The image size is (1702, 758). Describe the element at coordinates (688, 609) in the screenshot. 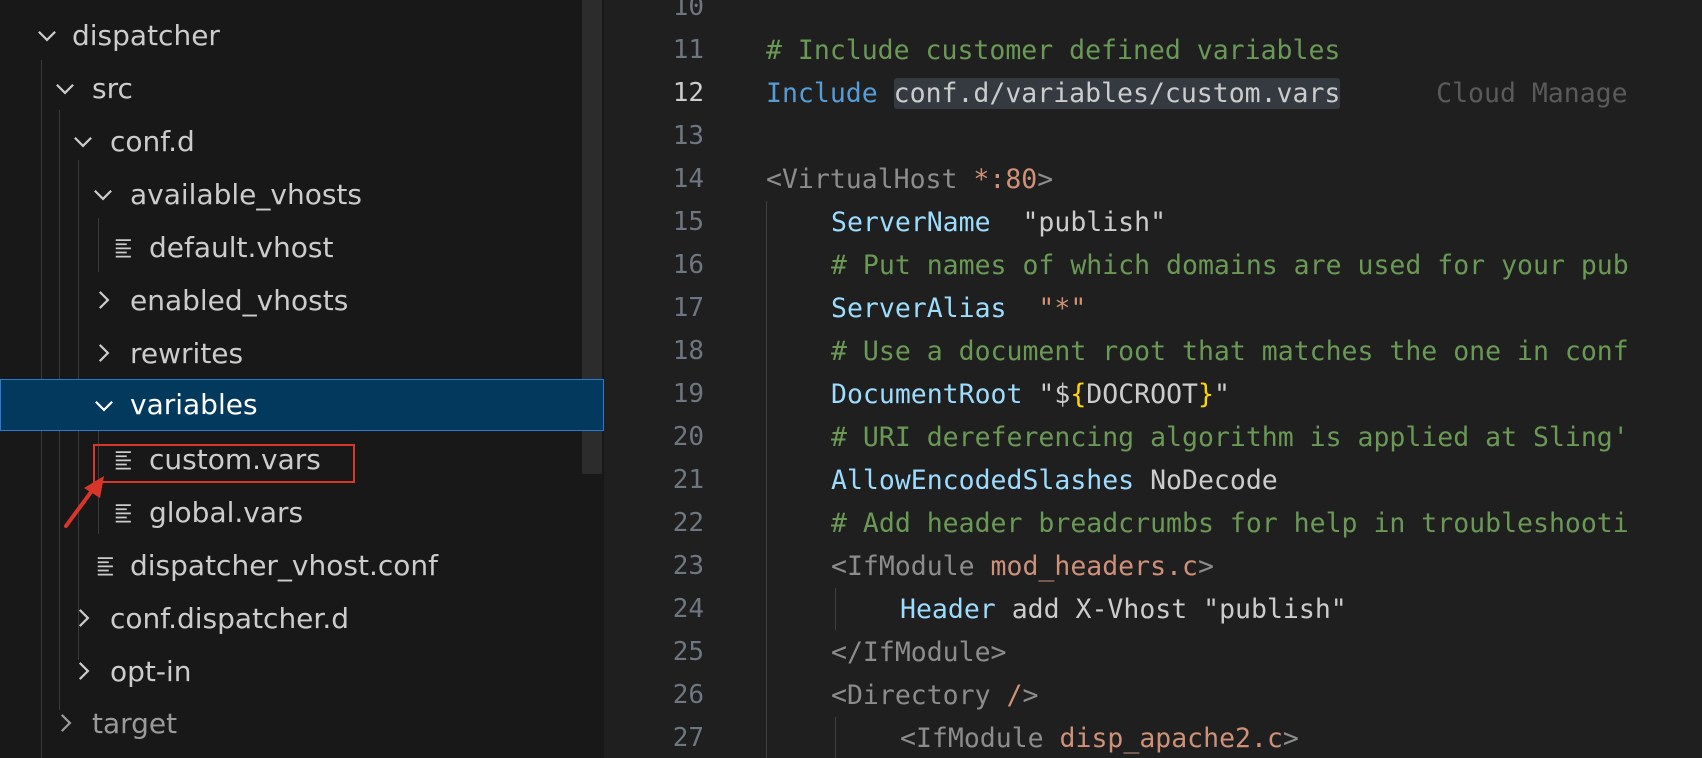

I see `line-number: 24` at that location.